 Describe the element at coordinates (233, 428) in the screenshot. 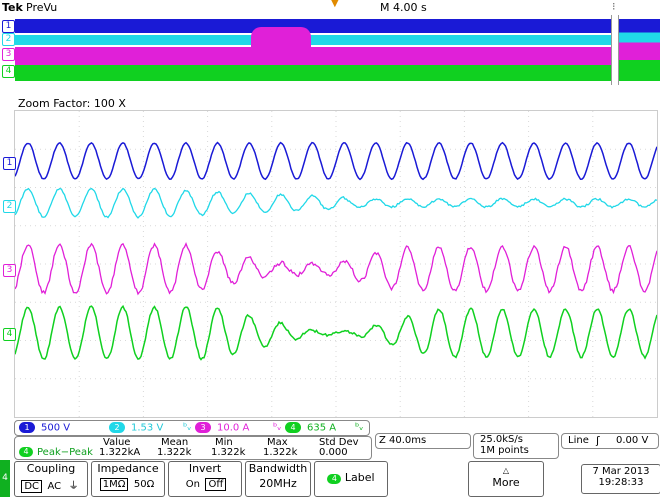

I see `ch3-scale: 10.0 A` at that location.